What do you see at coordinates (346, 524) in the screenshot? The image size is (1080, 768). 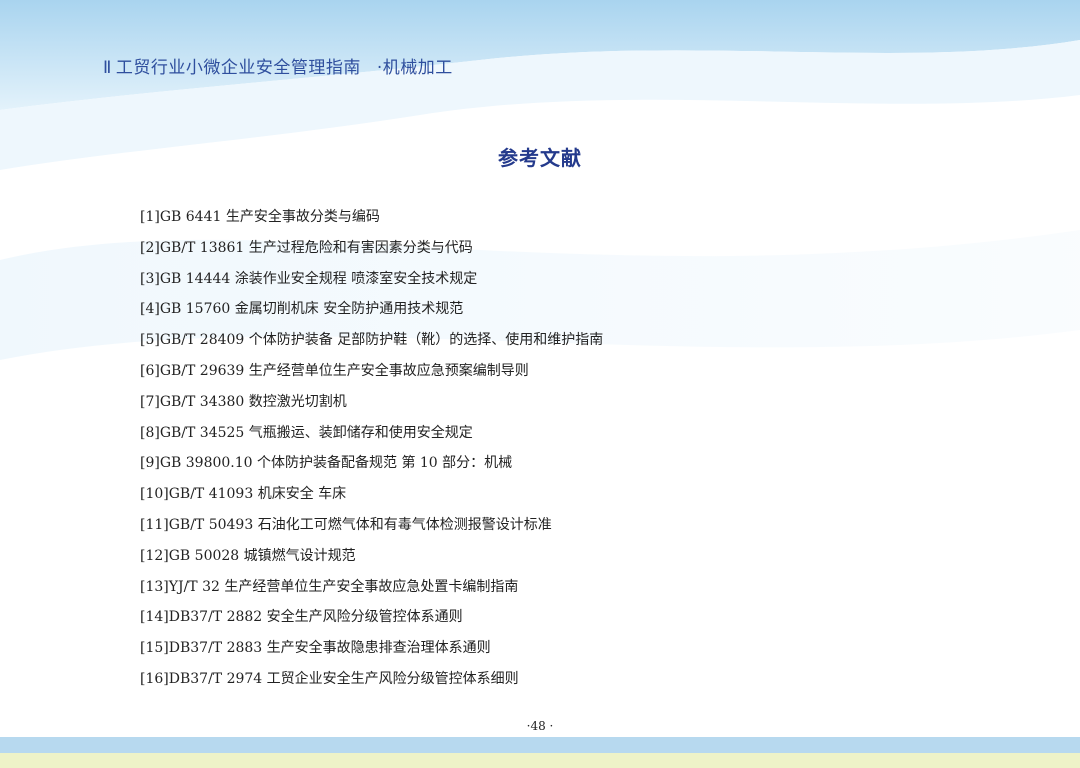 I see `reference-item: [11]GB/T 50493 石油化工可燃气体和有毒气体检测报警设计标准` at bounding box center [346, 524].